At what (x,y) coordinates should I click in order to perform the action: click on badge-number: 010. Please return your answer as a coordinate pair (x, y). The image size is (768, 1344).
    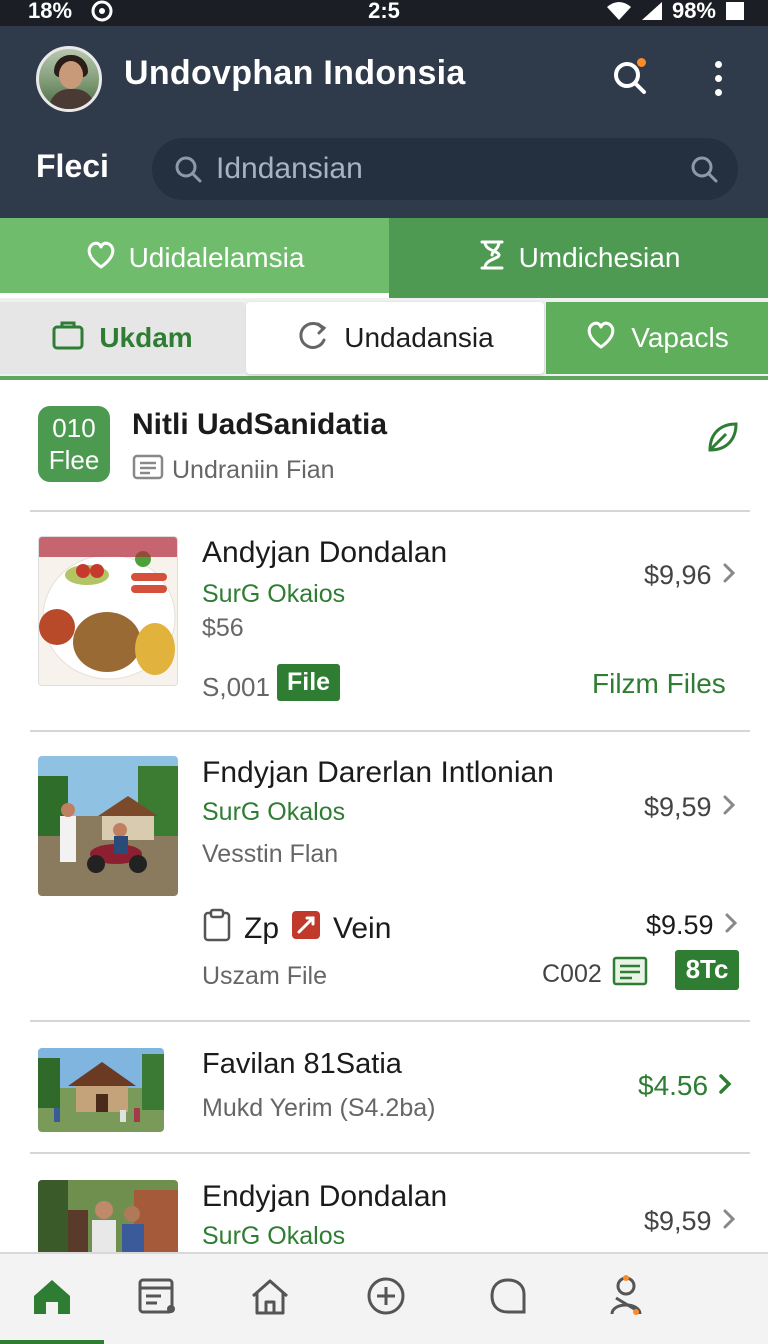
    Looking at the image, I should click on (74, 428).